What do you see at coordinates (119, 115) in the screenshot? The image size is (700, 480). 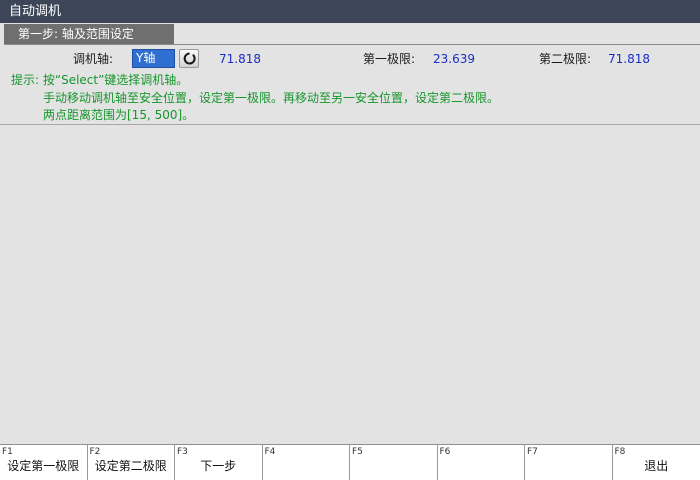 I see `hint-line-3: 两点距离范围为[15, 500]。` at bounding box center [119, 115].